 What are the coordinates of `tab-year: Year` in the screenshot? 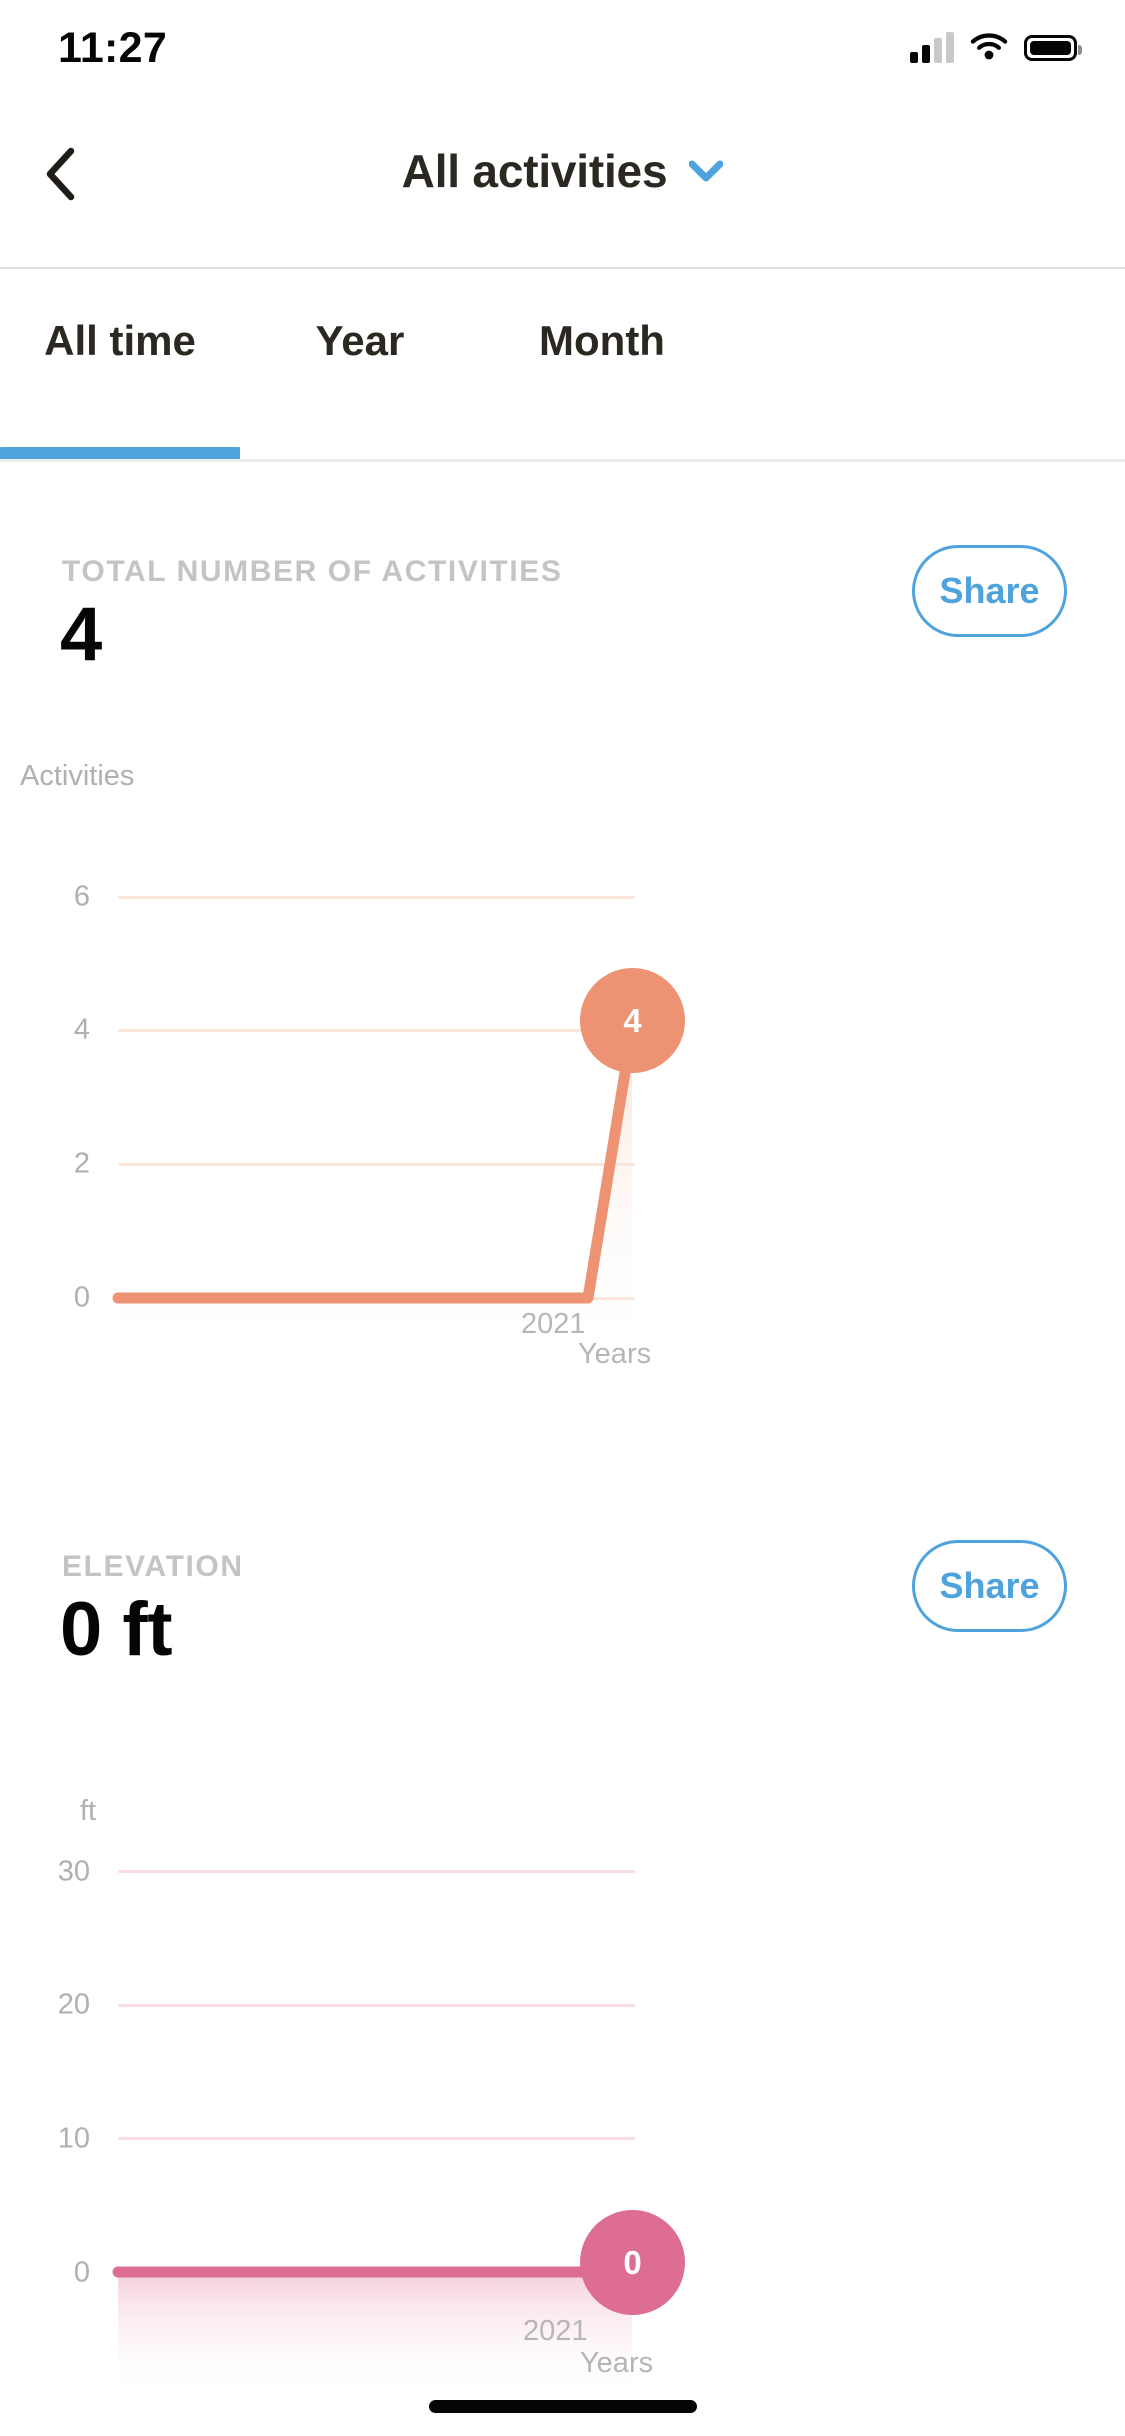 It's located at (360, 364).